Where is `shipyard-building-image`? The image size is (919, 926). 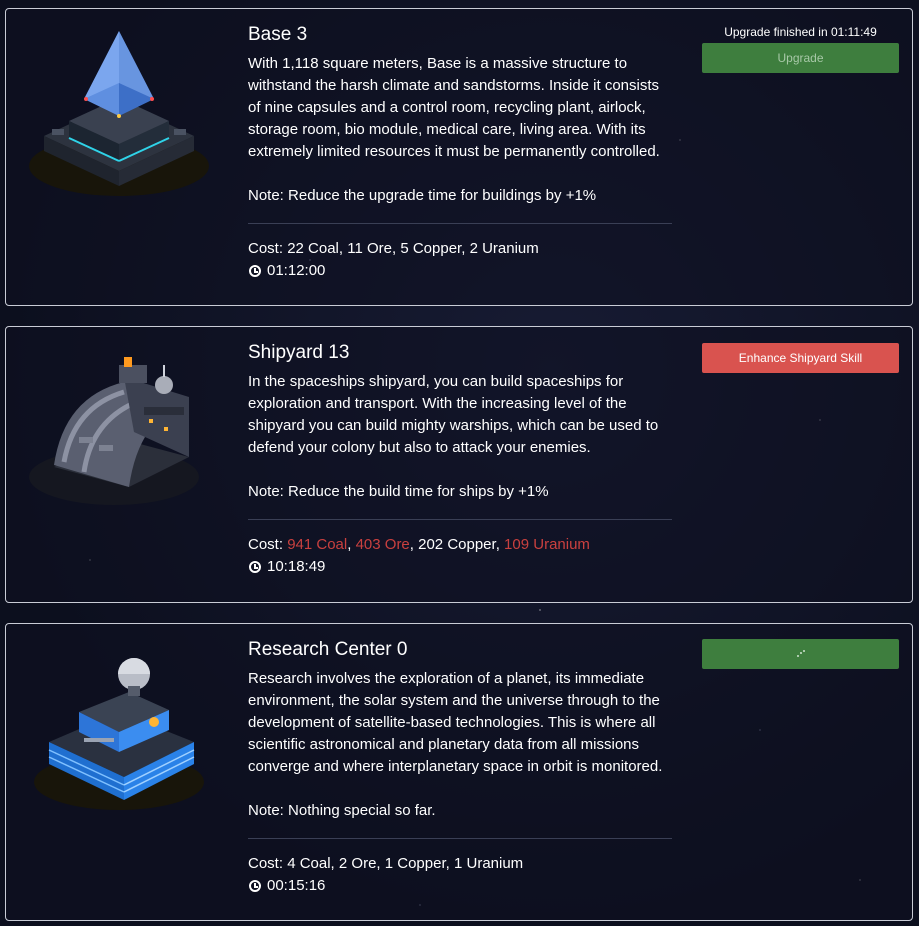
shipyard-building-image is located at coordinates (119, 427).